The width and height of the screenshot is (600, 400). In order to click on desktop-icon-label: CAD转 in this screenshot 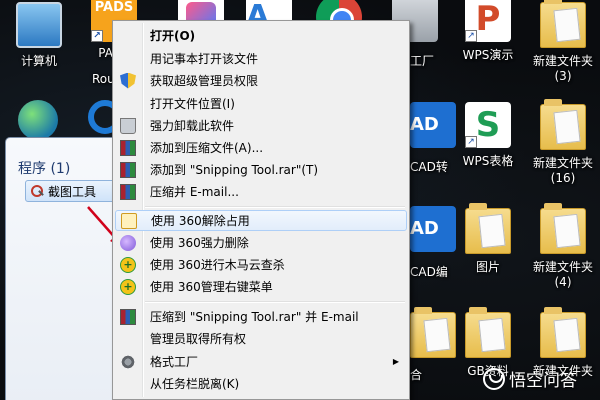, I will do `click(429, 167)`.